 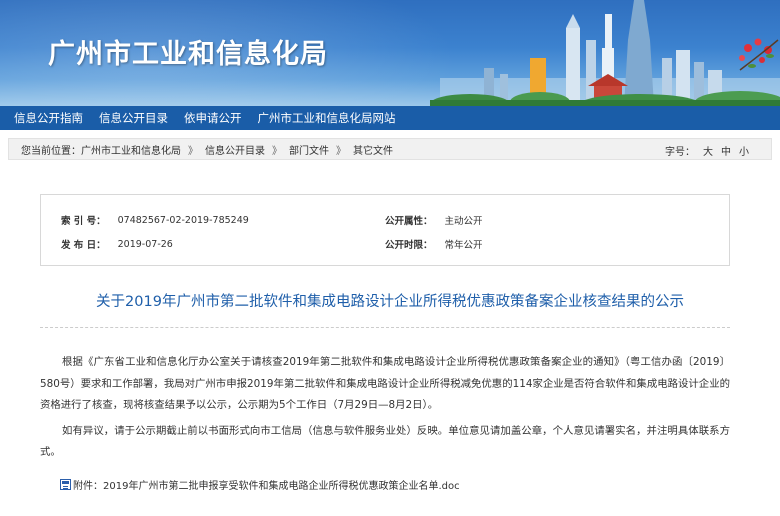 What do you see at coordinates (373, 149) in the screenshot?
I see `breadcrumb-item-other-docs: 其它文件` at bounding box center [373, 149].